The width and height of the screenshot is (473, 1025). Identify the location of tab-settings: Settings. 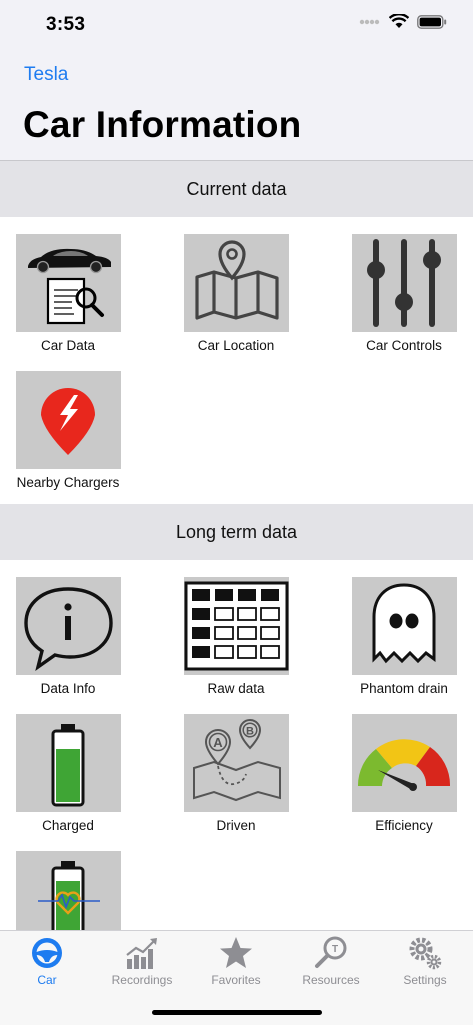
(425, 961).